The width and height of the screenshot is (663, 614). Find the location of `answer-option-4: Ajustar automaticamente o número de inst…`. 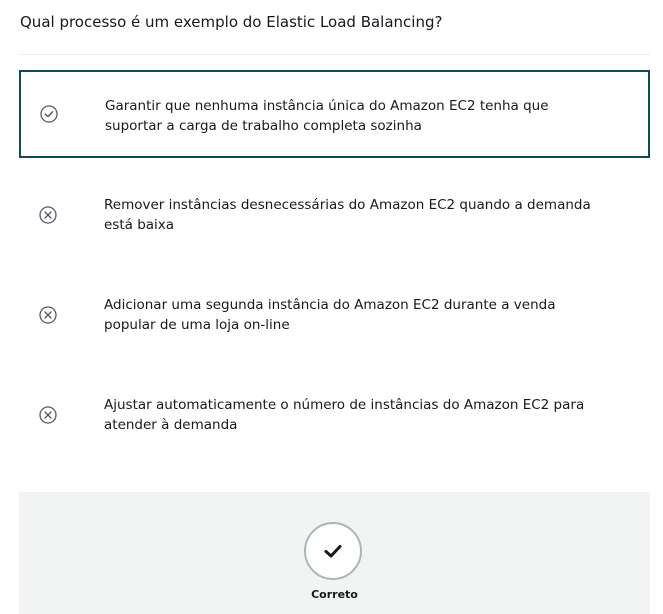

answer-option-4: Ajustar automaticamente o número de inst… is located at coordinates (334, 414).